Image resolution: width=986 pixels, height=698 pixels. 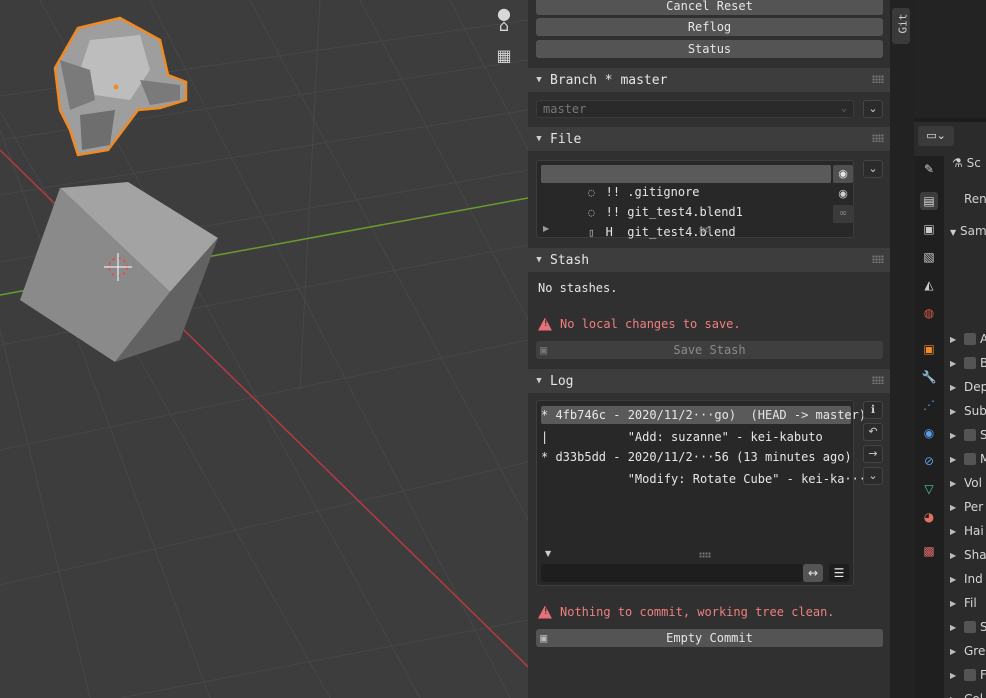 I want to click on properties-tabs: ✎ ▤ ▣ ▧ ◭ ◍ ▣ 🔧 ⋰ ◉ ⊘ ▽ ◕ ▩, so click(x=929, y=427).